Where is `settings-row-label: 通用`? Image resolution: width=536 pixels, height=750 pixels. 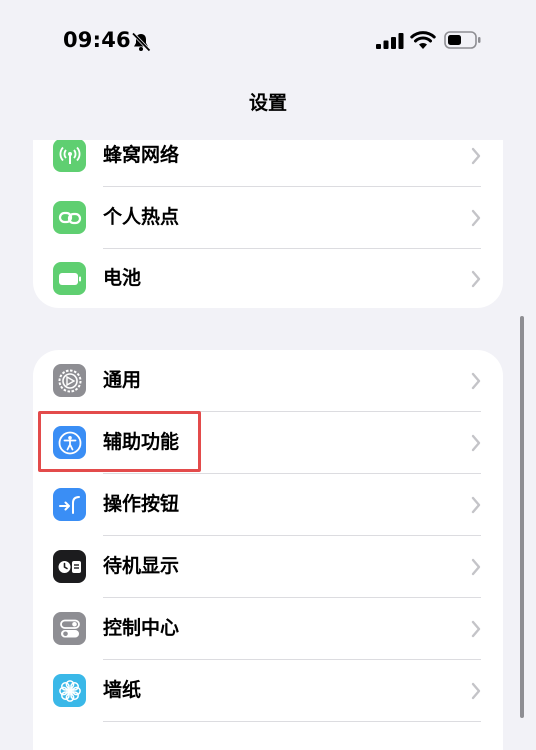 settings-row-label: 通用 is located at coordinates (122, 380).